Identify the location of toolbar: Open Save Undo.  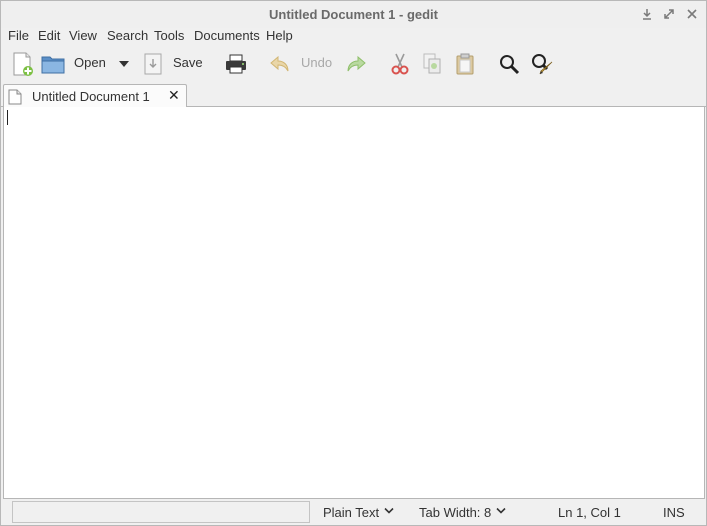
(353, 64).